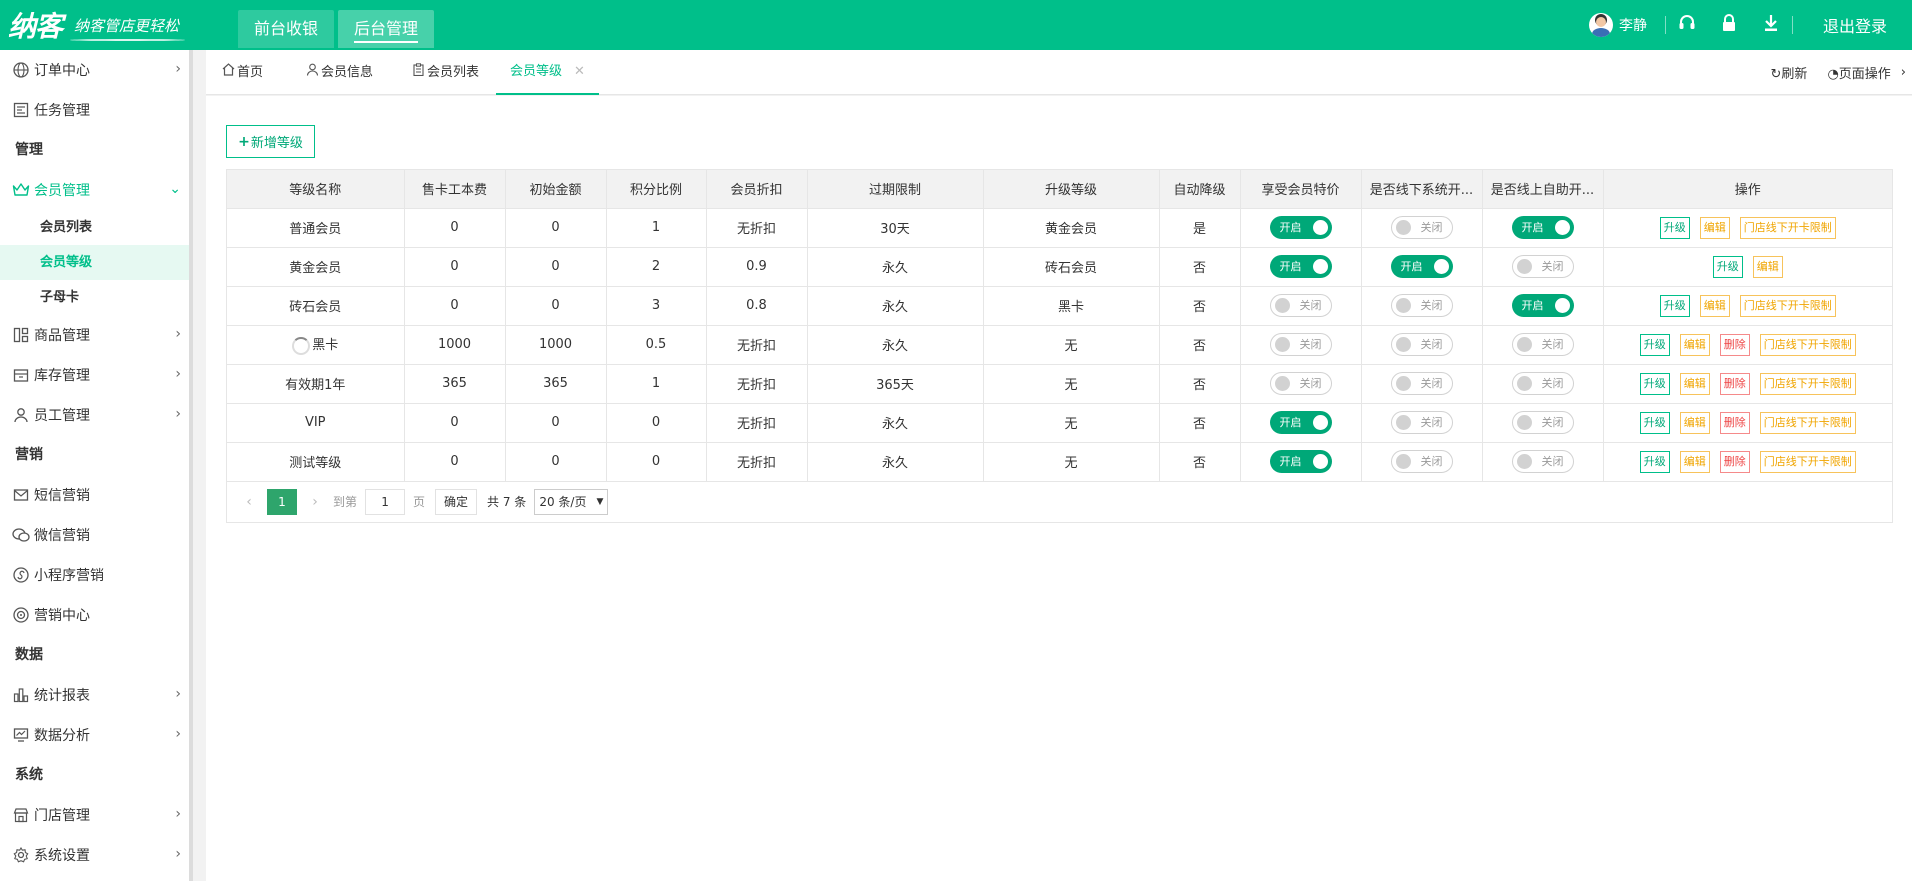 This screenshot has width=1912, height=881. I want to click on user-name: 李静, so click(1633, 25).